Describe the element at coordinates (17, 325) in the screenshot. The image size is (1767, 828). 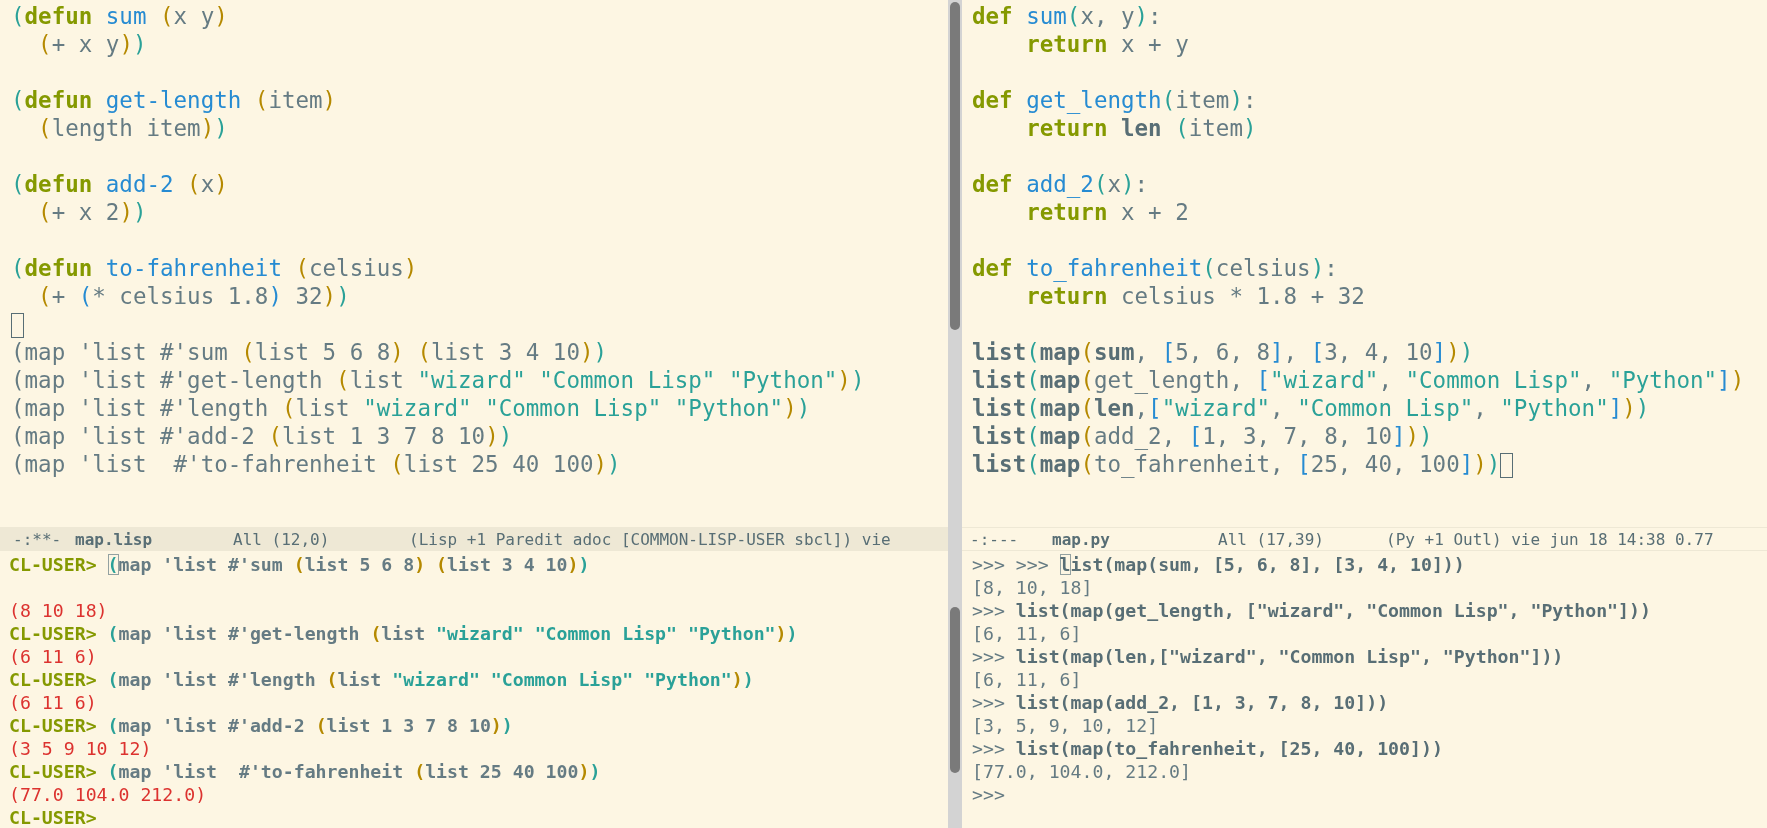
I see `text-cursor` at that location.